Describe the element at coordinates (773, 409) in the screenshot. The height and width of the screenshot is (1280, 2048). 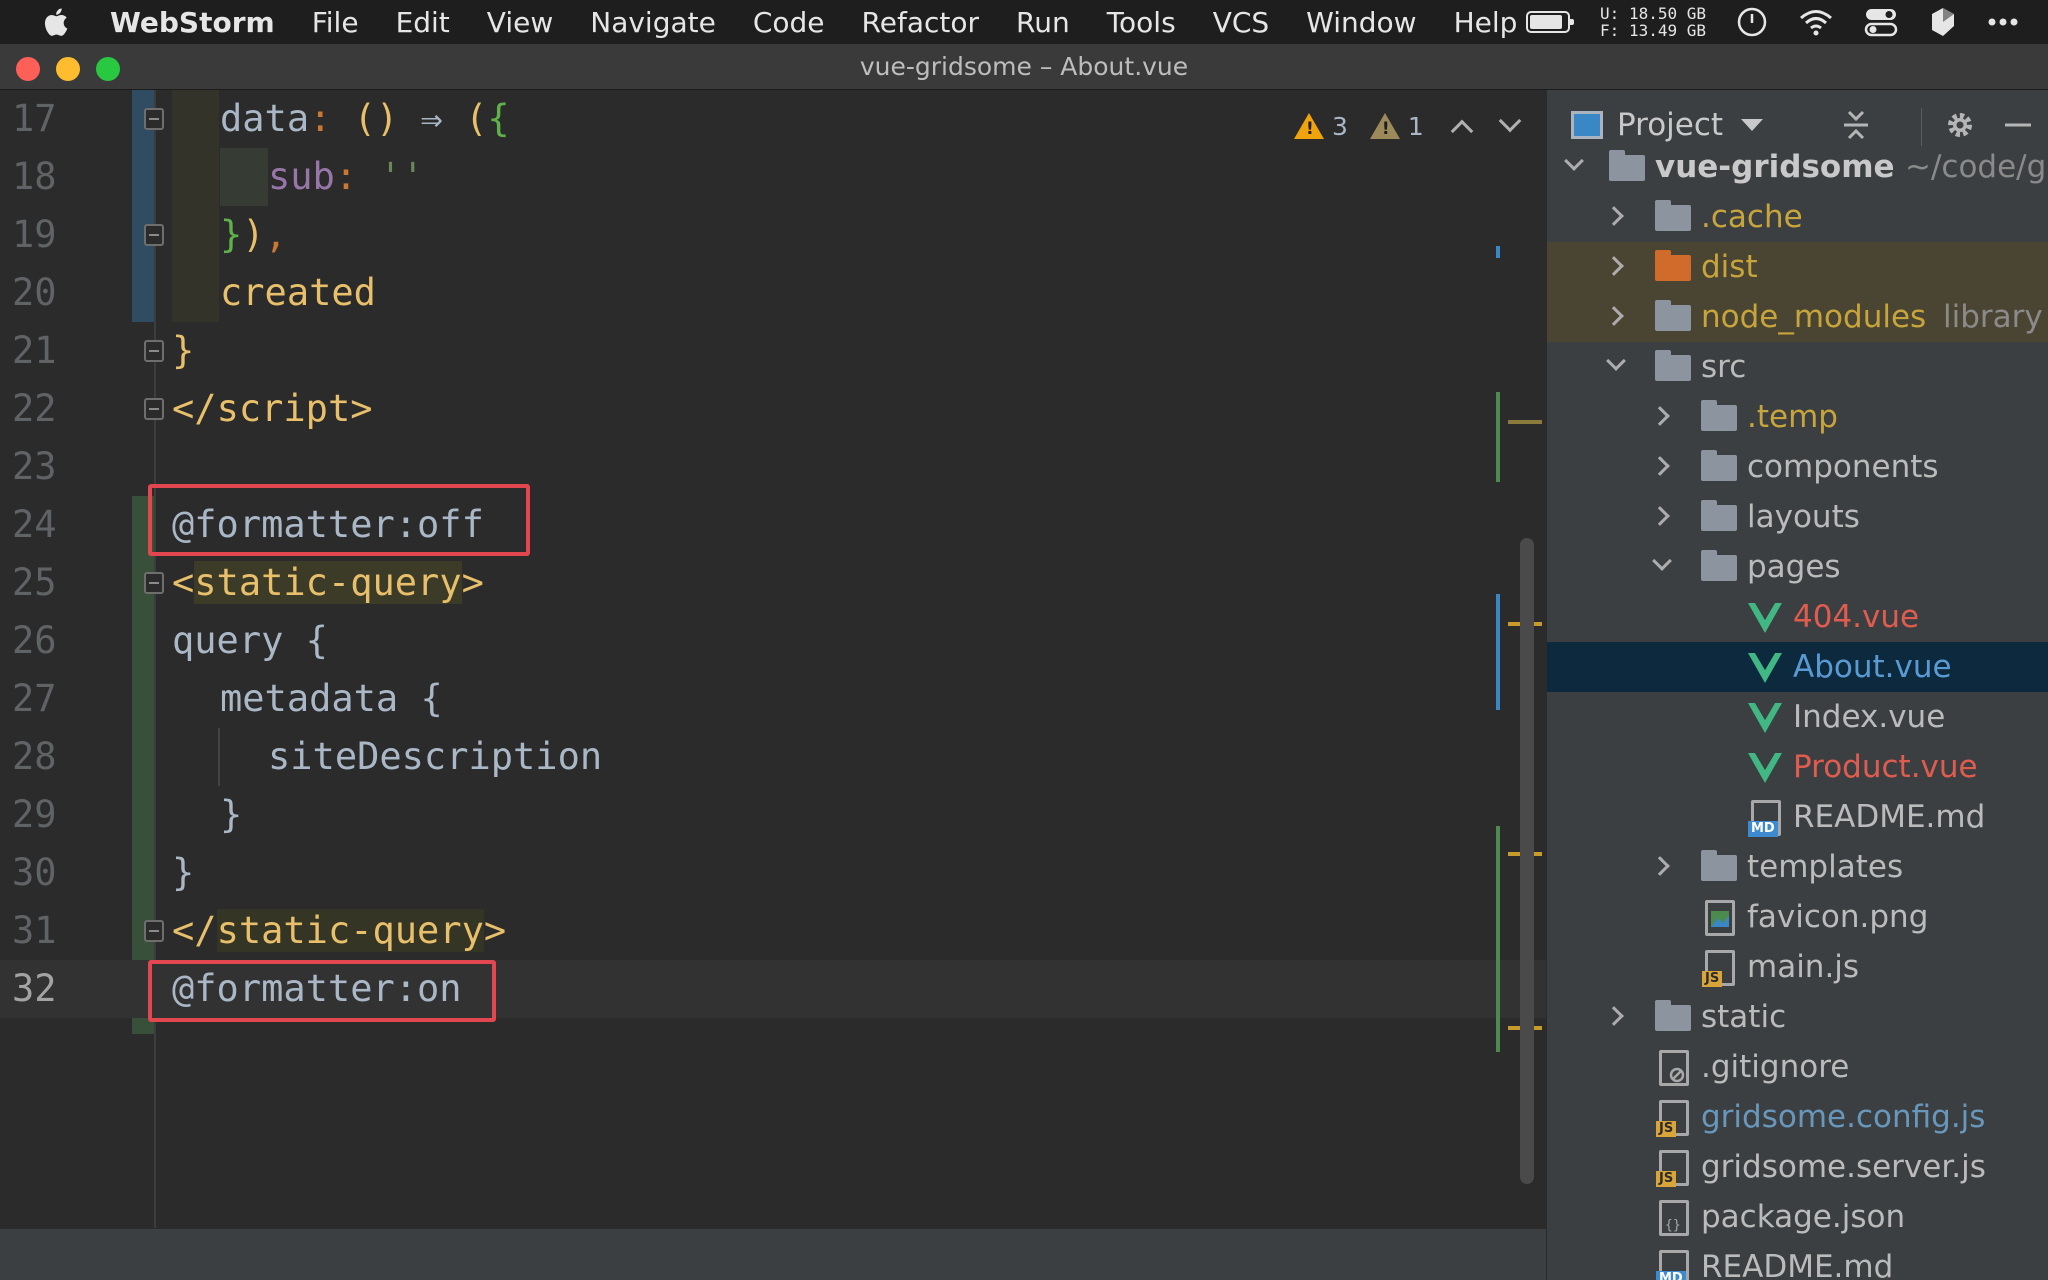
I see `code-line: 22 </script>` at that location.